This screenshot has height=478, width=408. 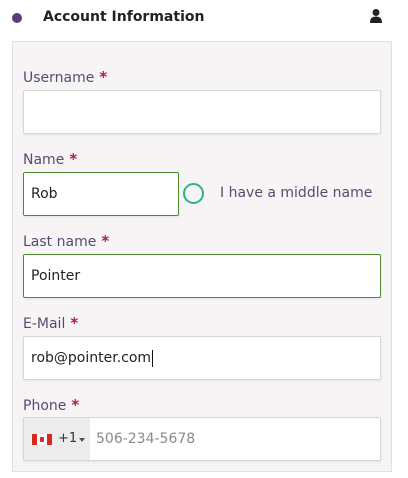 I want to click on email-label: E-Mail *, so click(x=51, y=323).